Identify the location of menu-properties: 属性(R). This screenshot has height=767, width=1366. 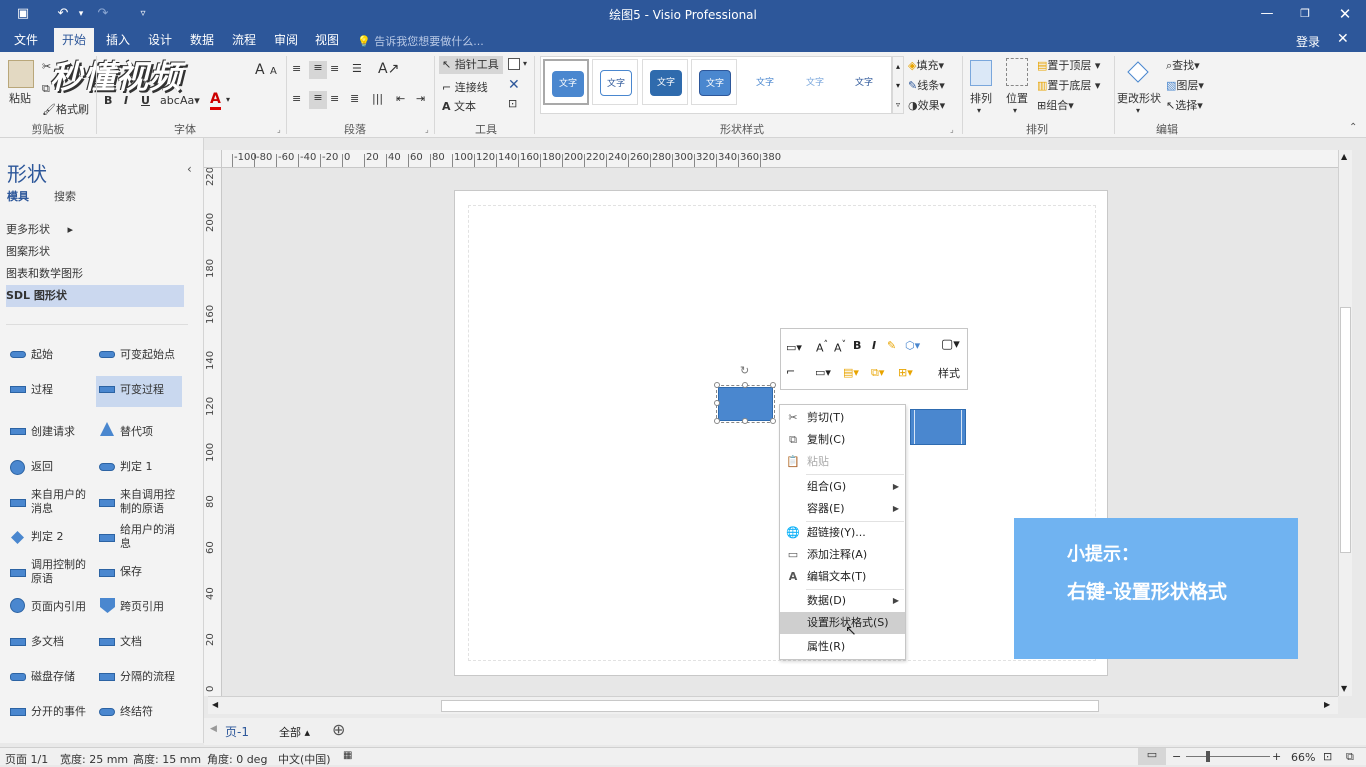
(842, 647).